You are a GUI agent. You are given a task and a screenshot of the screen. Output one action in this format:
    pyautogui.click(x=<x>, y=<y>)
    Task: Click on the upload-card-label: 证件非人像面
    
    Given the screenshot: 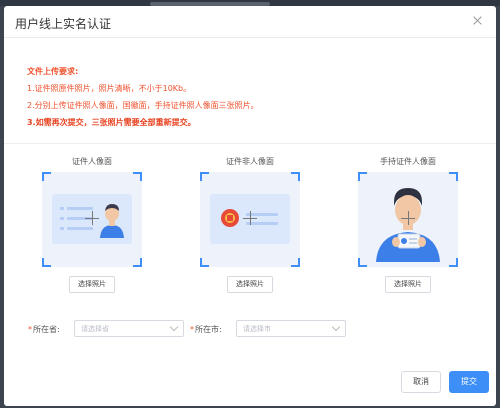 What is the action you would take?
    pyautogui.click(x=250, y=161)
    